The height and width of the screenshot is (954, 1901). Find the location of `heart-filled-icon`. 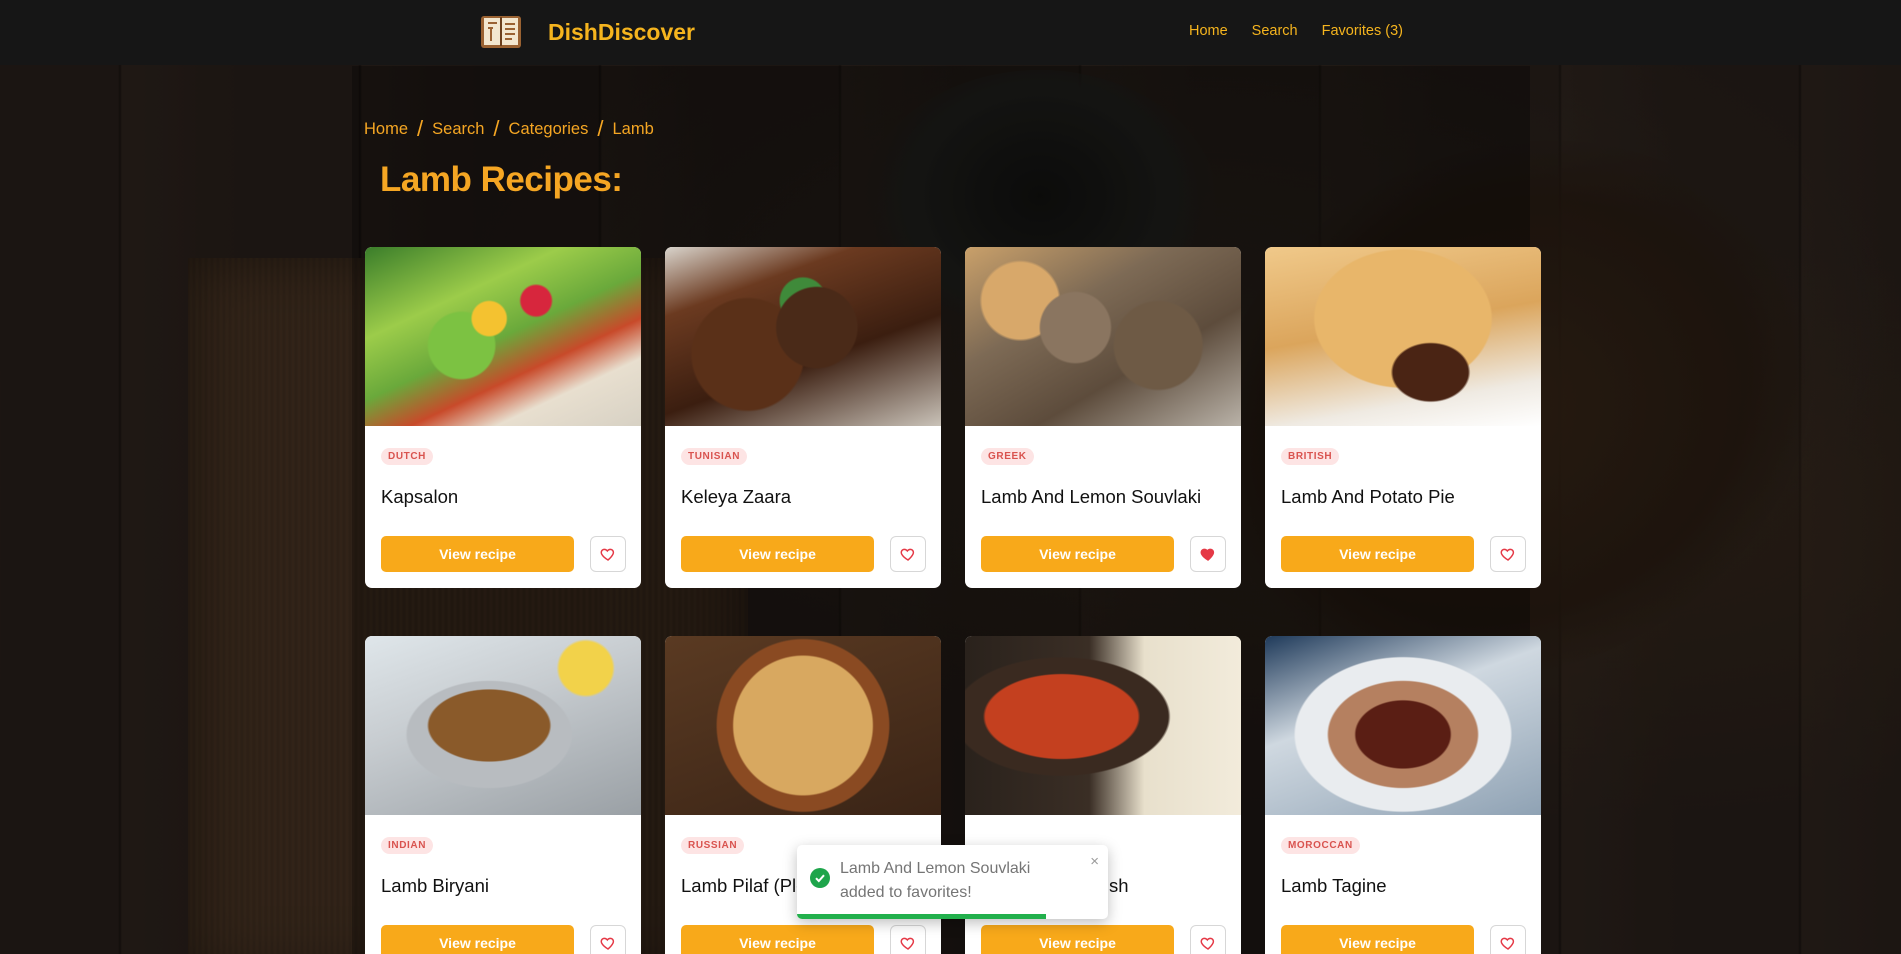

heart-filled-icon is located at coordinates (1207, 554).